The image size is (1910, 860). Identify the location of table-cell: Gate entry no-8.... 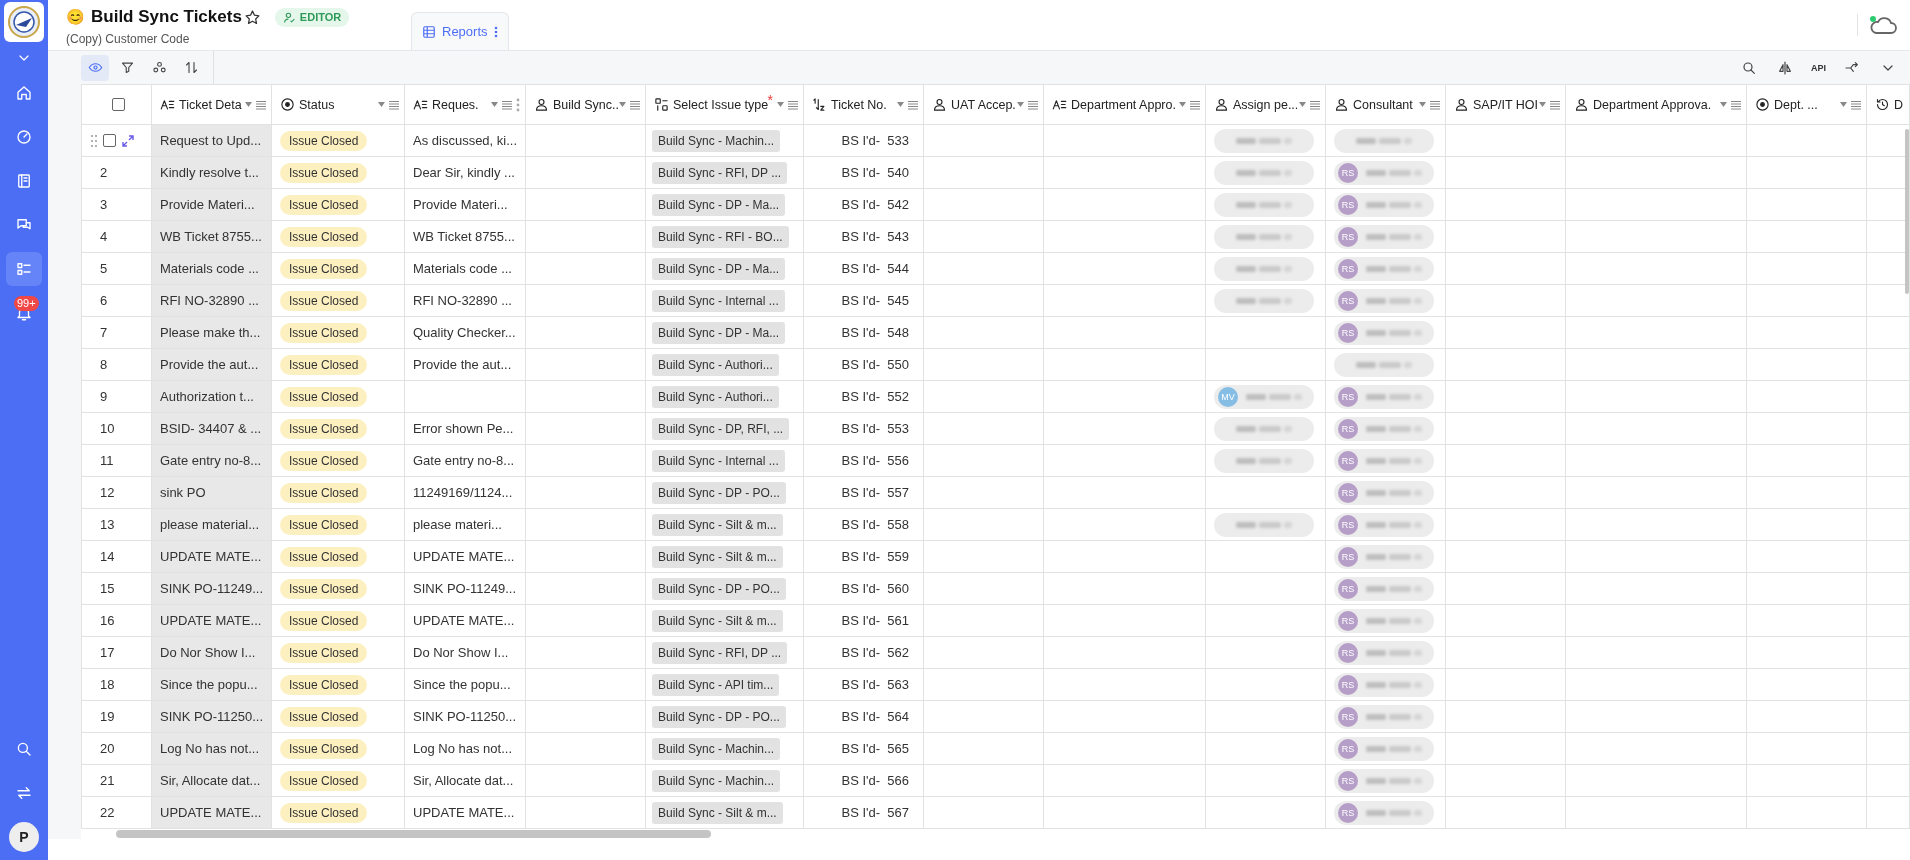
(212, 461).